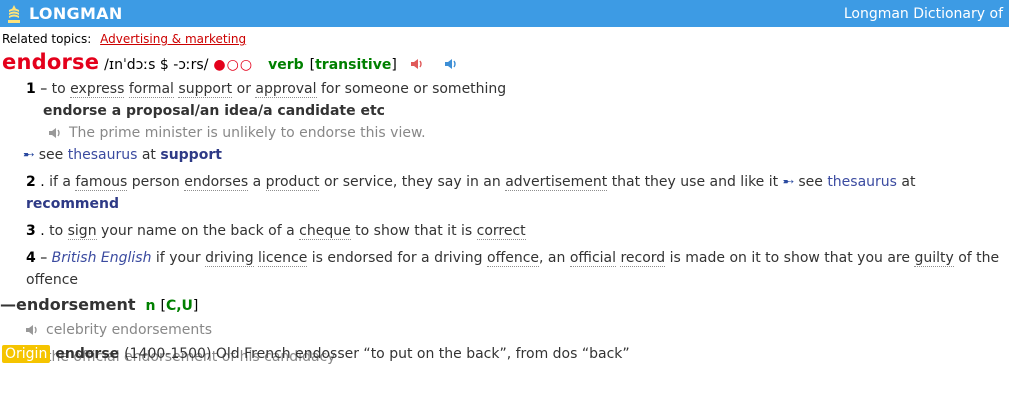 The height and width of the screenshot is (407, 1009). I want to click on pronunciation: /ɪnˈdɔːs $ -ɔːrs/, so click(156, 65).